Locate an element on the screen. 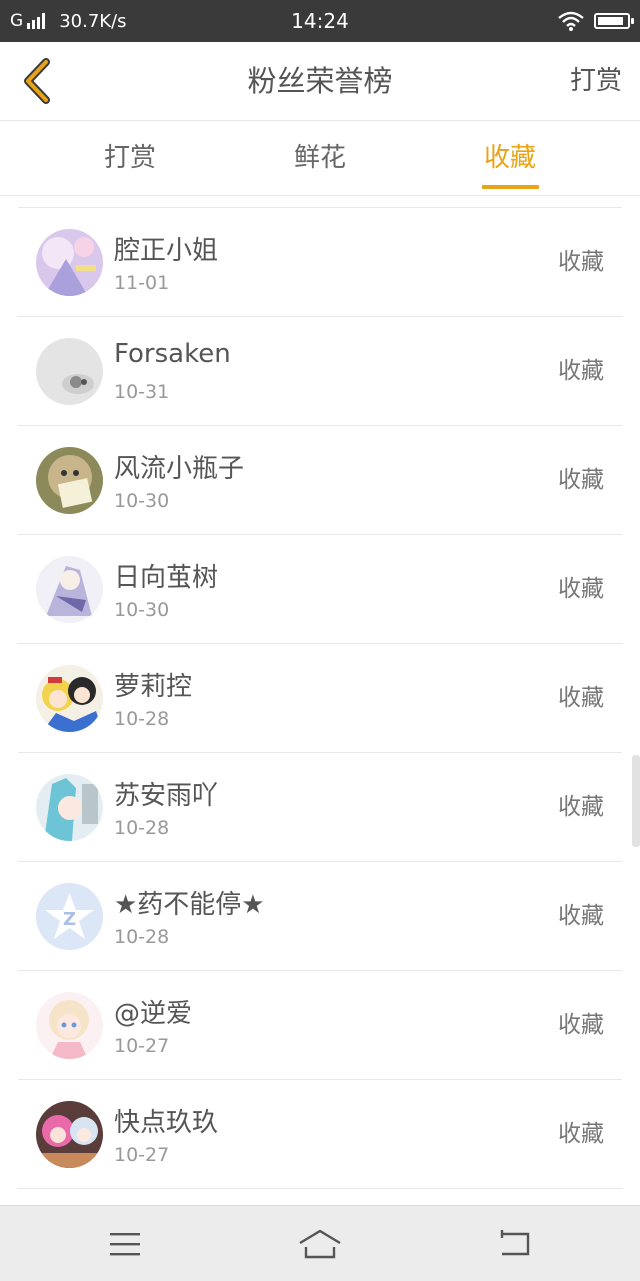  back-icon is located at coordinates (515, 1242).